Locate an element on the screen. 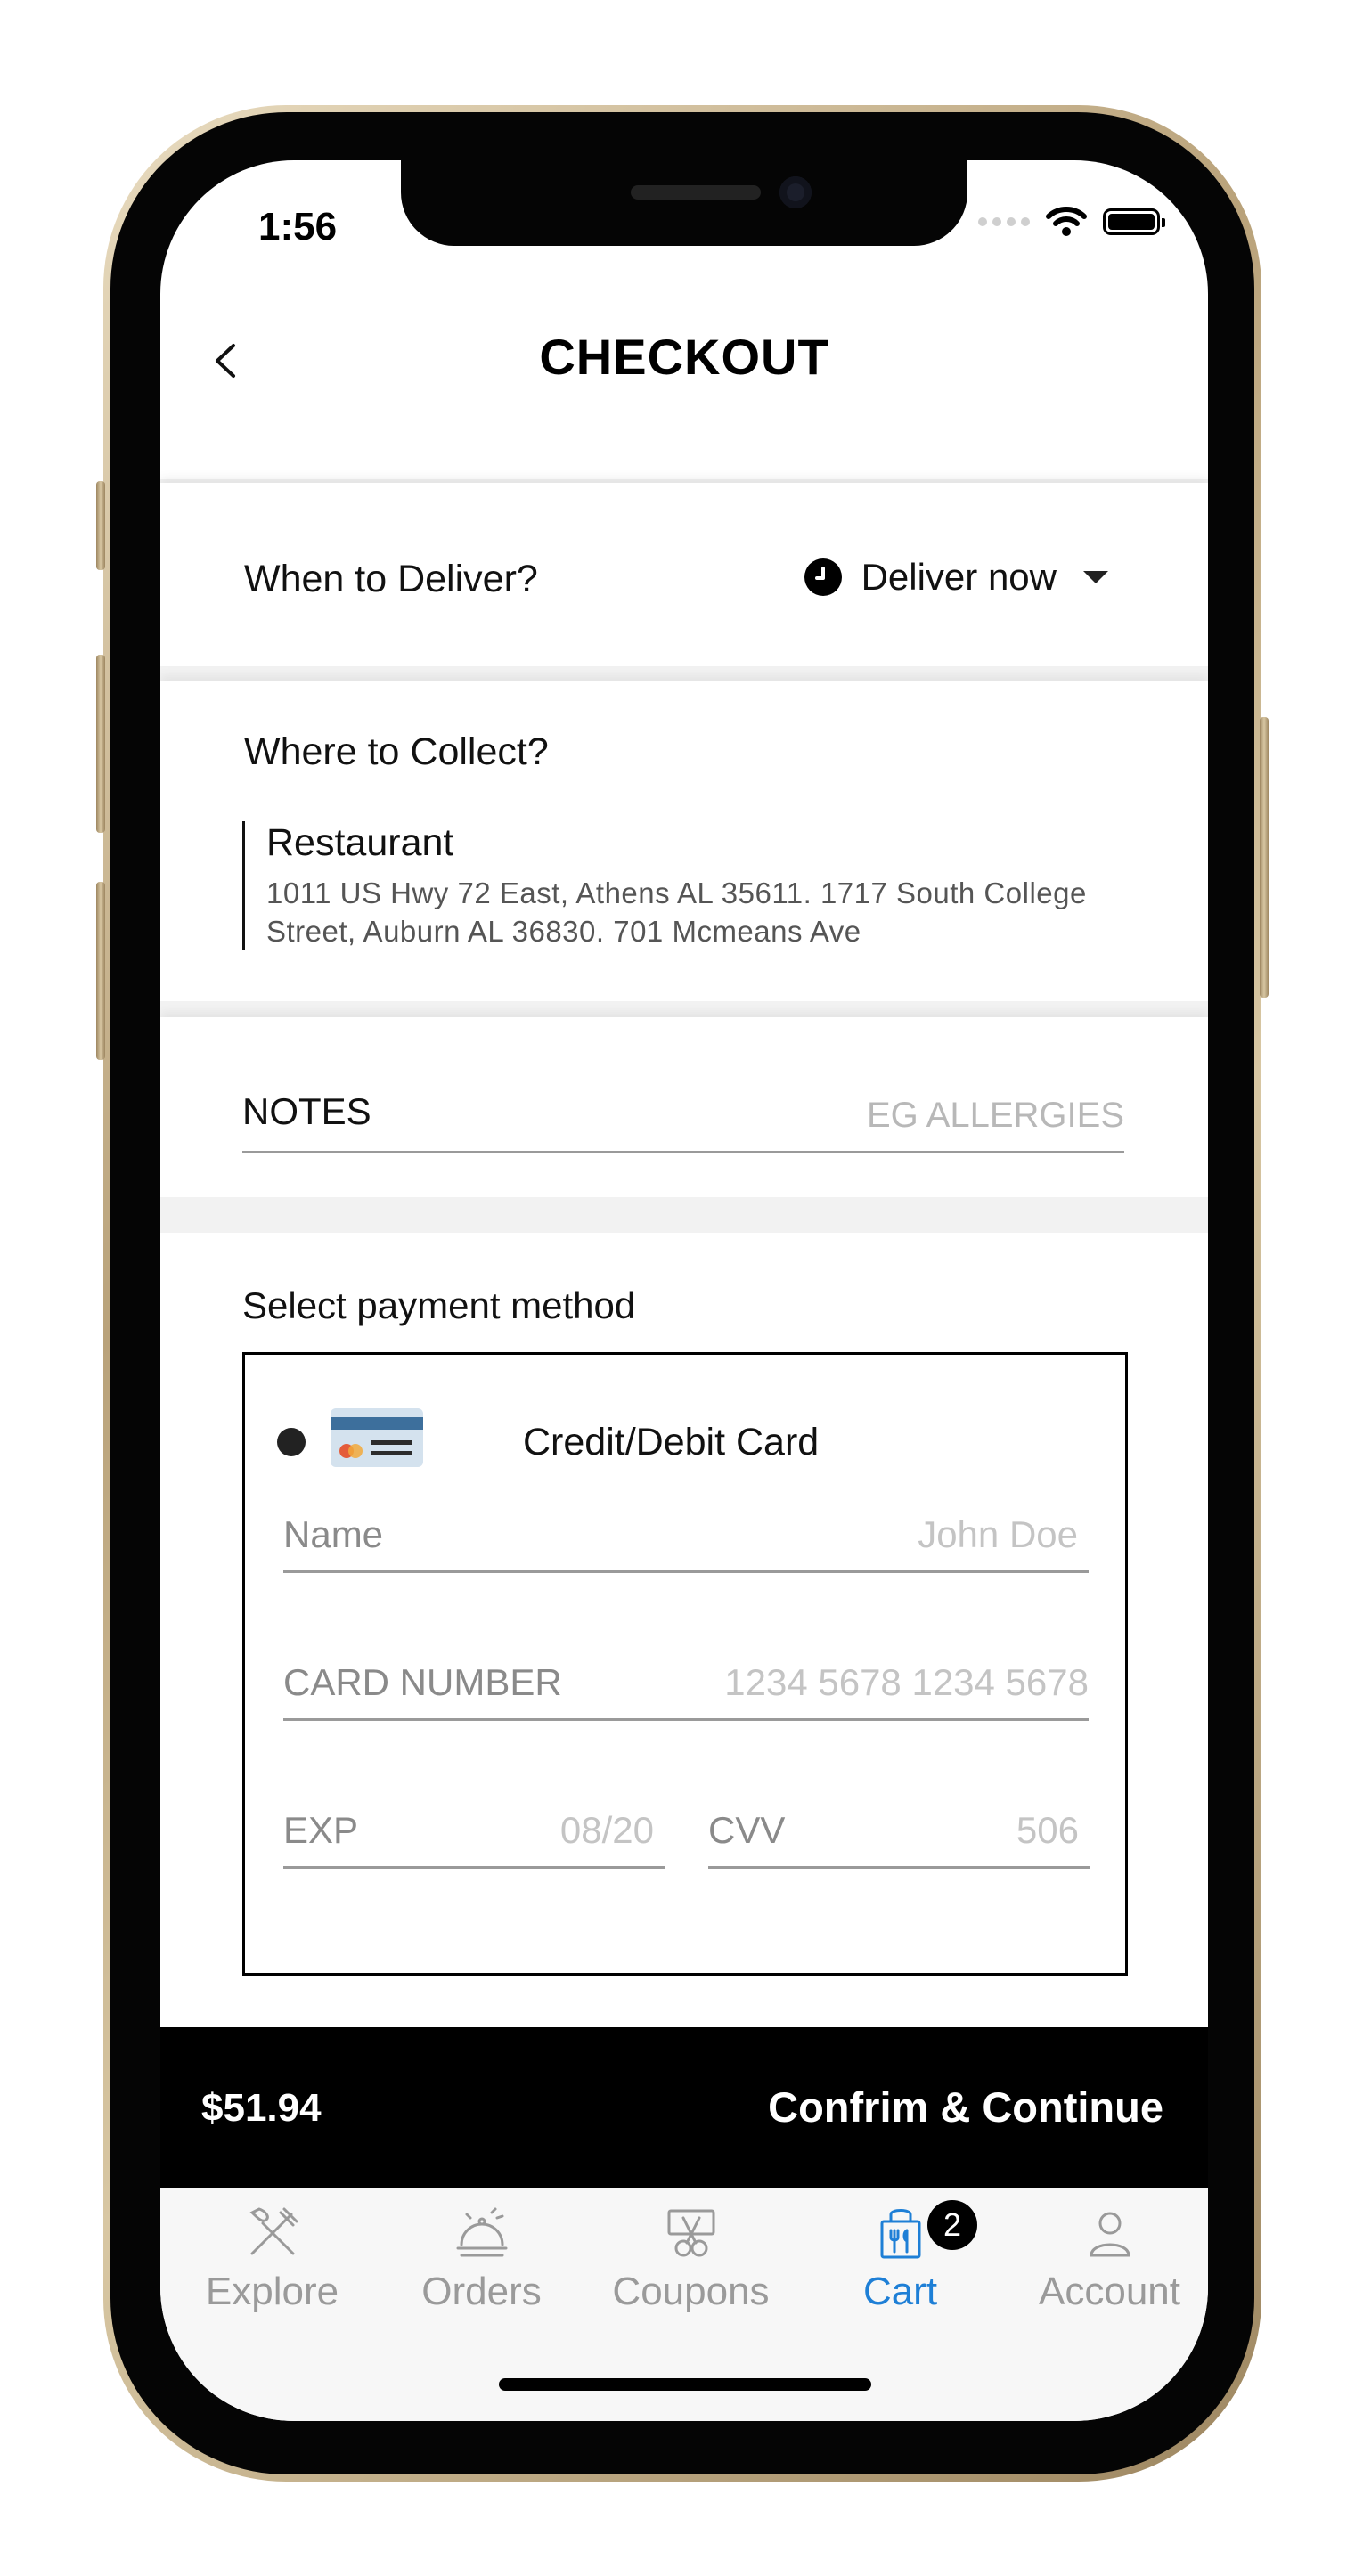  home-indicator is located at coordinates (685, 2384).